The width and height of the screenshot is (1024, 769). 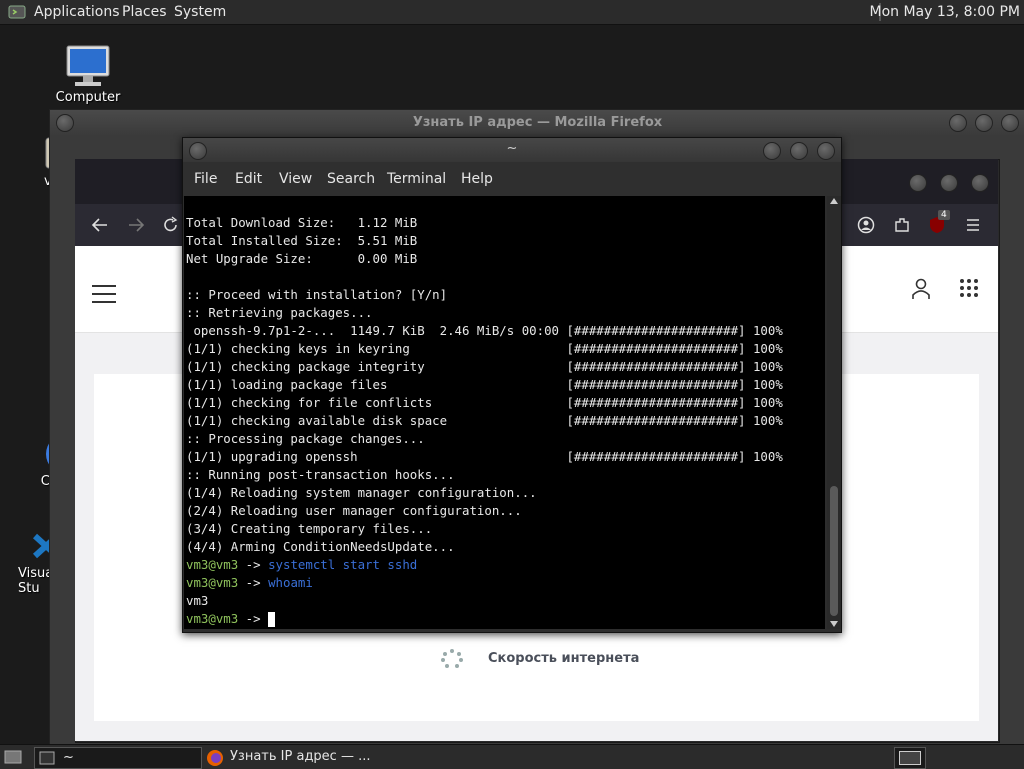 What do you see at coordinates (171, 225) in the screenshot?
I see `reload-icon` at bounding box center [171, 225].